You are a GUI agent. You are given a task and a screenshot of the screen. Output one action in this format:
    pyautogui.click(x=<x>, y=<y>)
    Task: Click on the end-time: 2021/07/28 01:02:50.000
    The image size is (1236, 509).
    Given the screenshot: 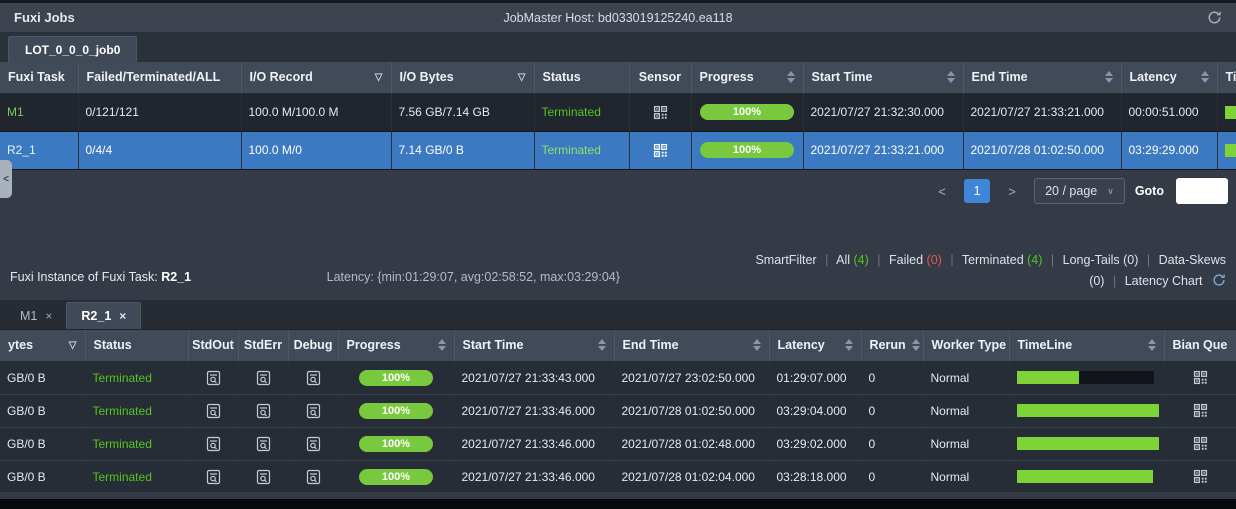 What is the action you would take?
    pyautogui.click(x=1042, y=150)
    